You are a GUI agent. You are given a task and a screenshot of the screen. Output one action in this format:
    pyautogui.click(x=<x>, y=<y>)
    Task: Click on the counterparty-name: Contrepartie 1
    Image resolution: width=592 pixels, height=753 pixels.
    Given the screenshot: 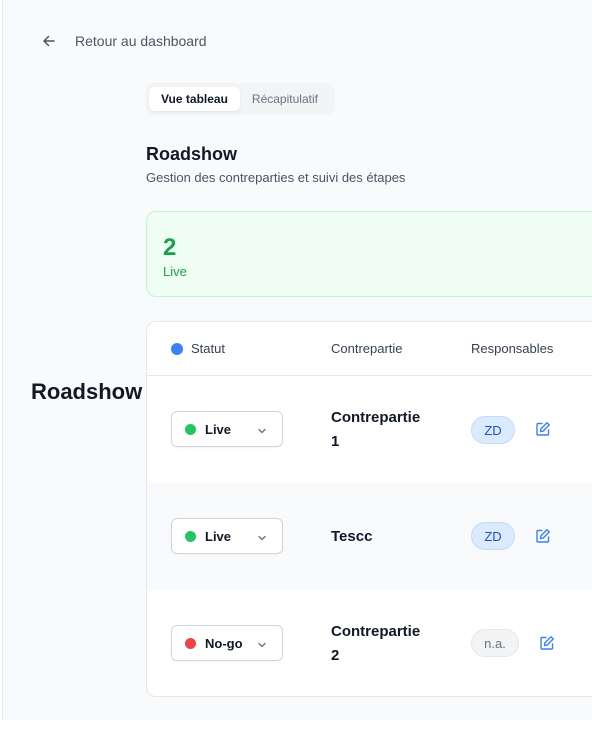 What is the action you would take?
    pyautogui.click(x=386, y=430)
    